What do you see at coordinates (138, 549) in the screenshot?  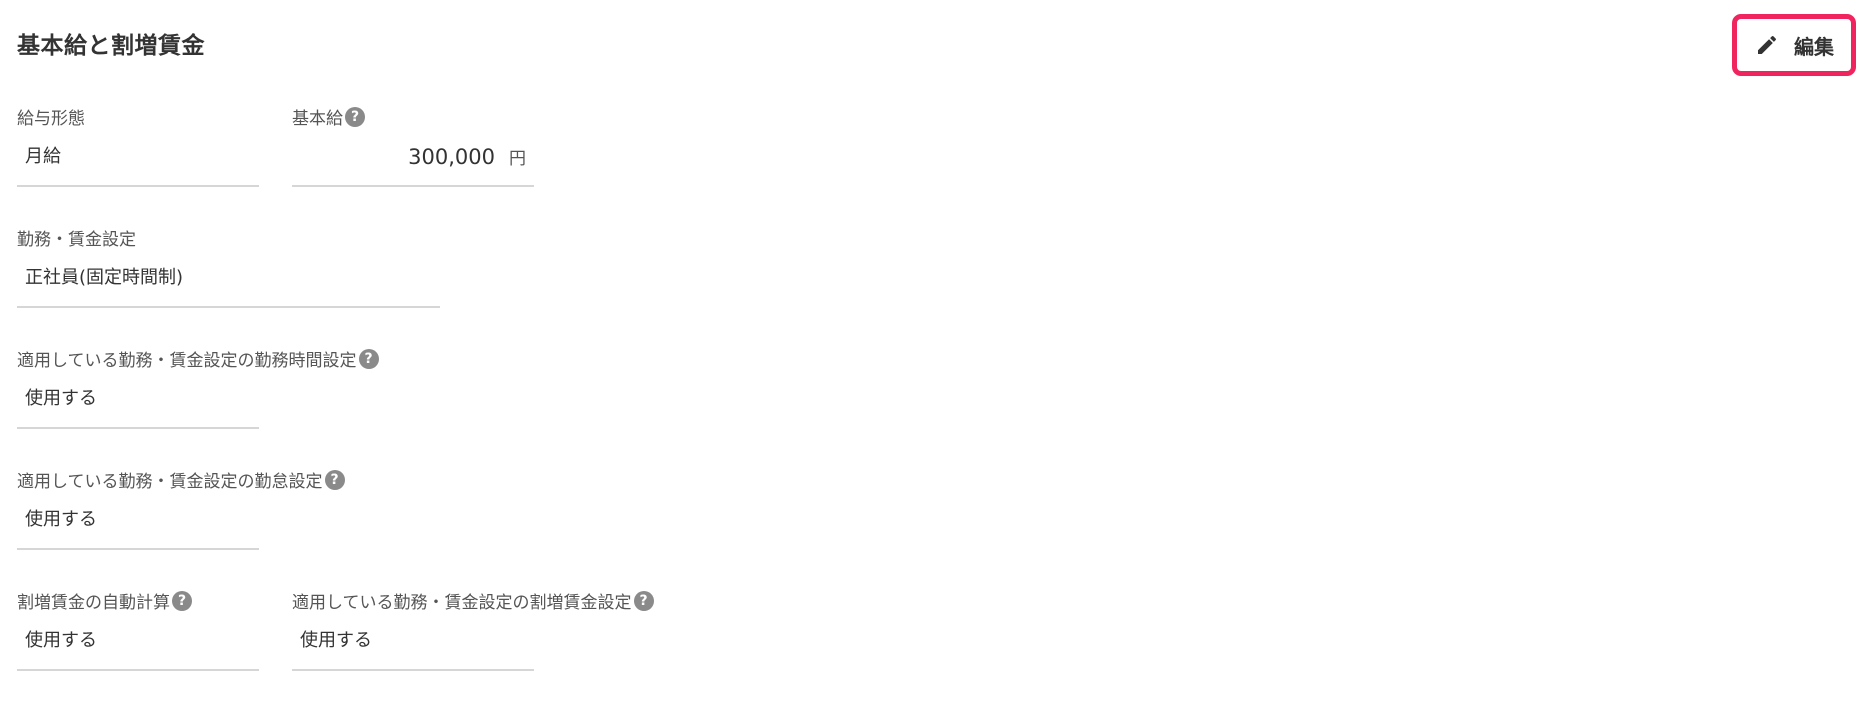 I see `applied-attendance-underline` at bounding box center [138, 549].